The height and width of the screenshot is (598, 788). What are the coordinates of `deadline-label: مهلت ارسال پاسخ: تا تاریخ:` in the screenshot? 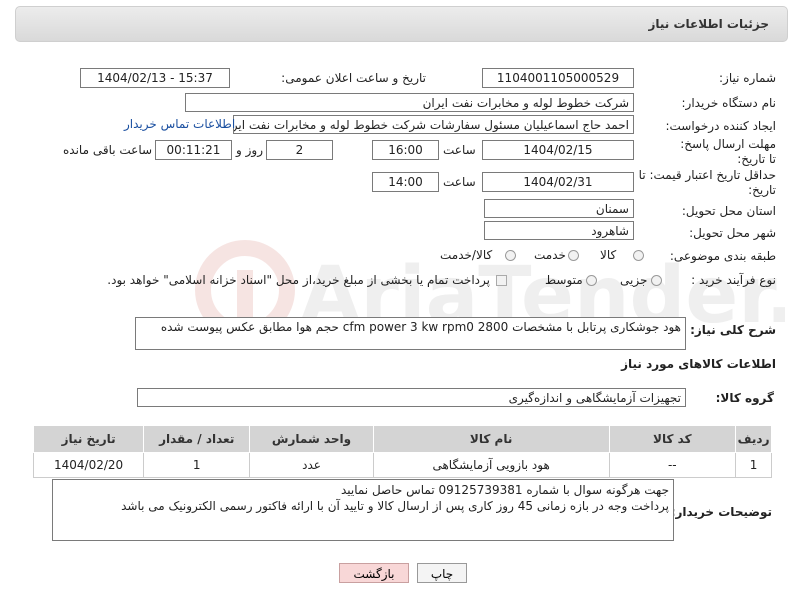 It's located at (728, 151).